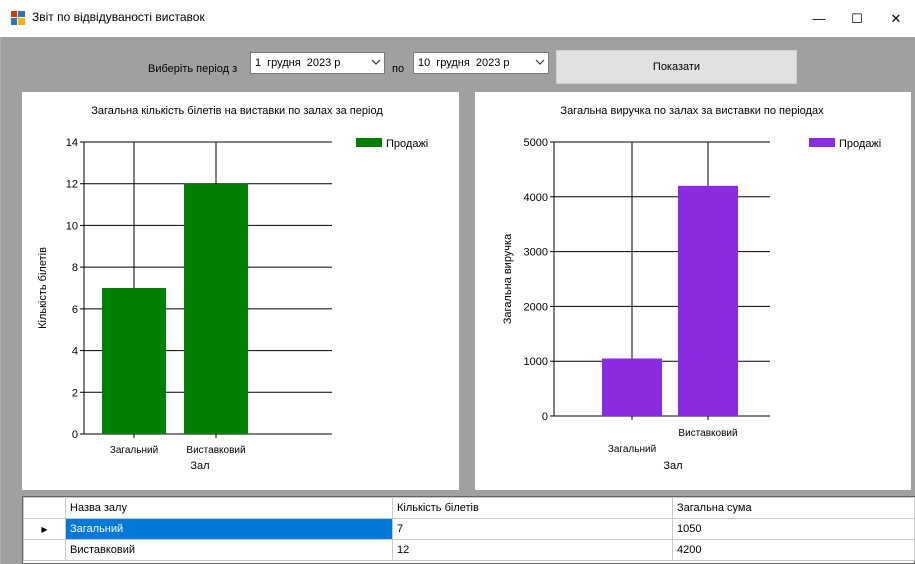 The image size is (915, 564). I want to click on show-report-label: Показати, so click(676, 67).